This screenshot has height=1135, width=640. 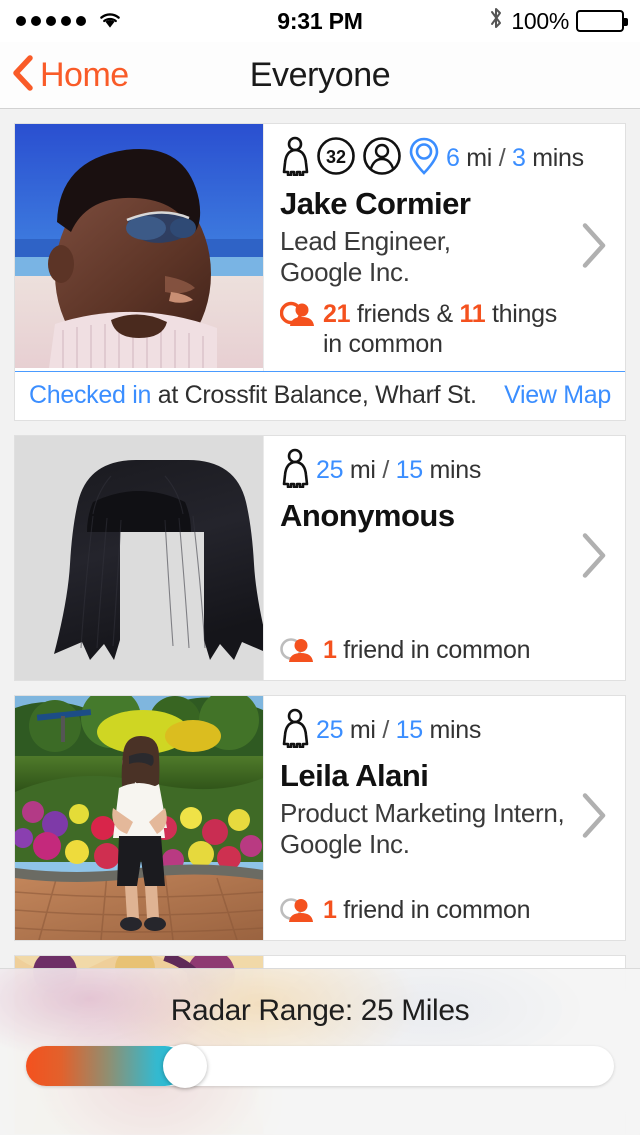 I want to click on things-count: 11, so click(x=472, y=314).